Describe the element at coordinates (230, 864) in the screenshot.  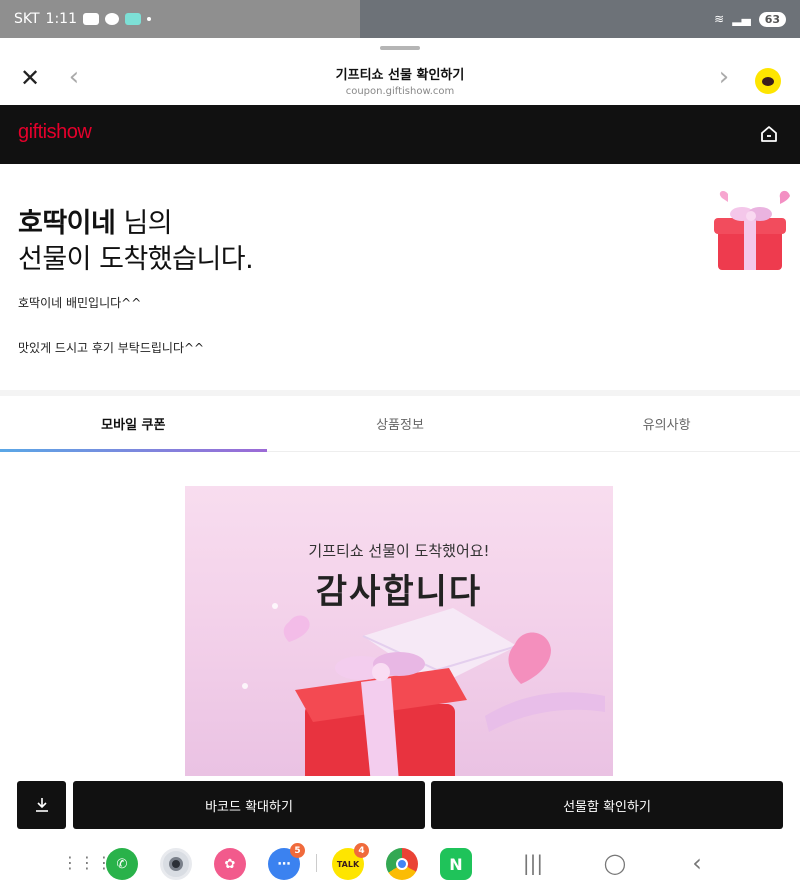
I see `gallery-app-icon: ✿` at that location.